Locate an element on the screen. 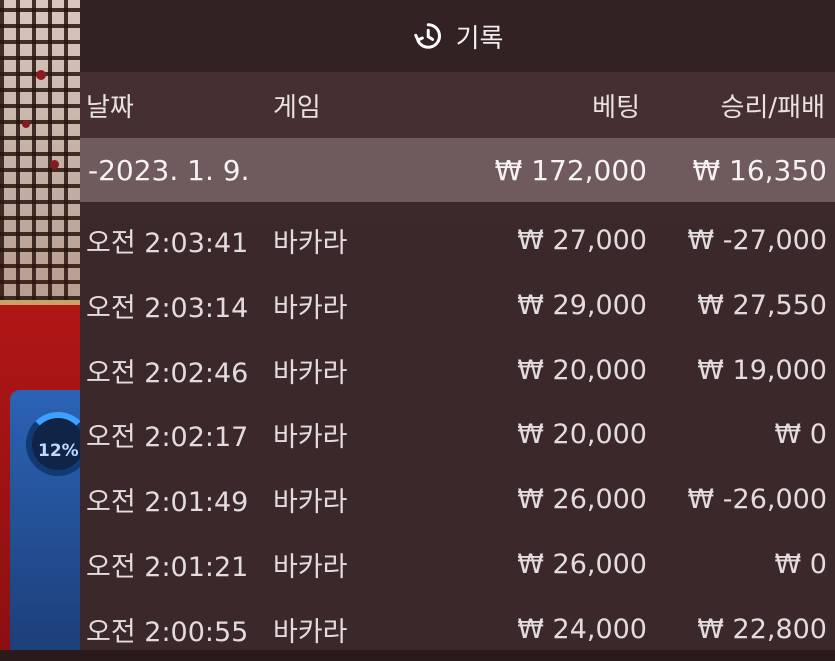 The height and width of the screenshot is (661, 835). summary-bet-total: ₩ 172,000 is located at coordinates (570, 170).